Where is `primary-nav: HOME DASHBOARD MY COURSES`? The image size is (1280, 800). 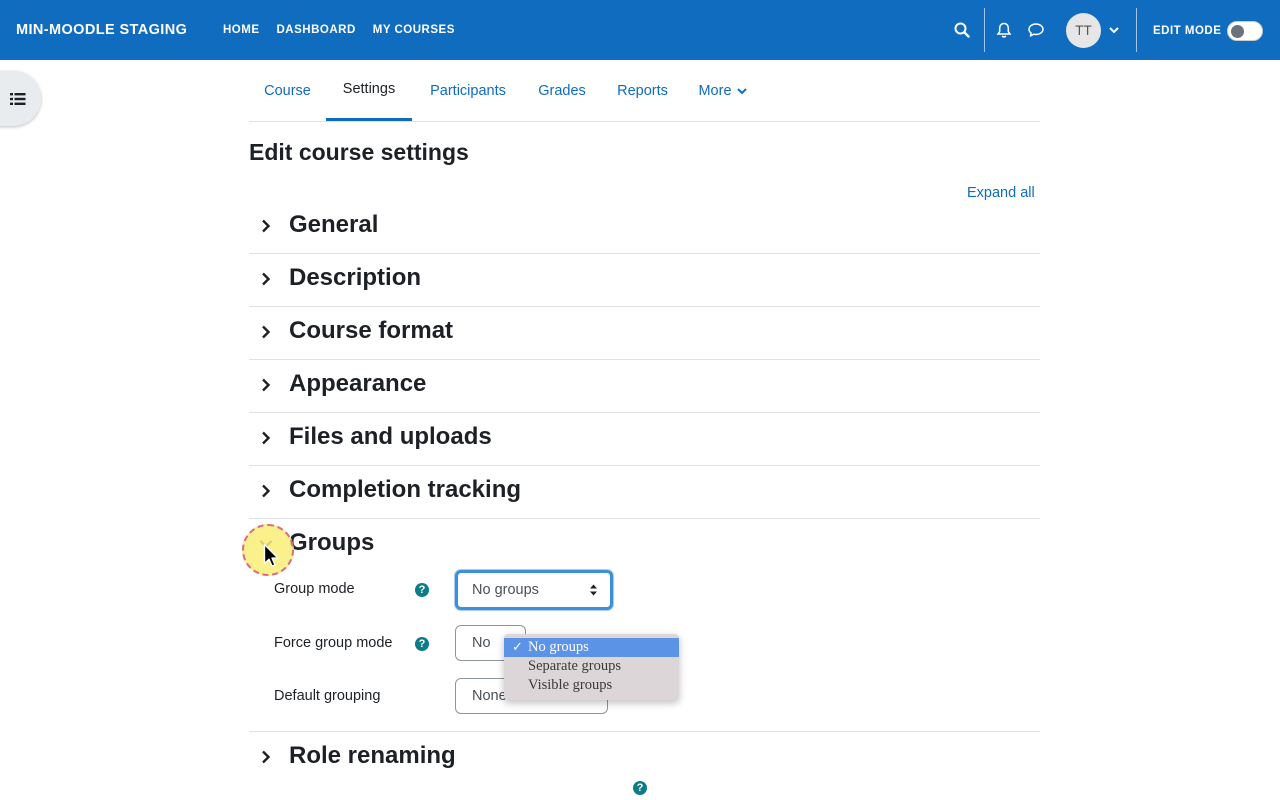 primary-nav: HOME DASHBOARD MY COURSES is located at coordinates (339, 30).